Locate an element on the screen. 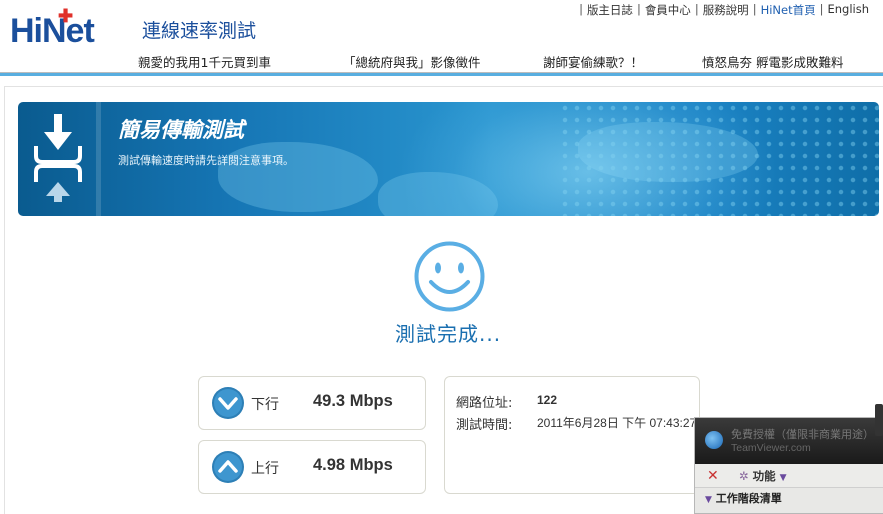 The image size is (883, 514). smiley-icon is located at coordinates (449, 276).